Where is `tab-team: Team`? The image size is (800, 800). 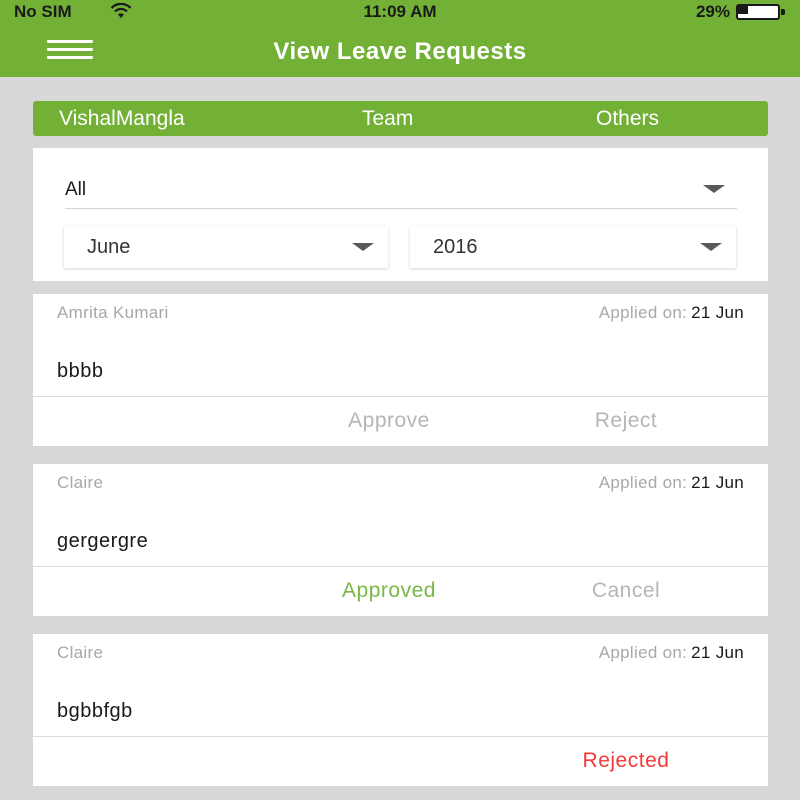 tab-team: Team is located at coordinates (387, 119).